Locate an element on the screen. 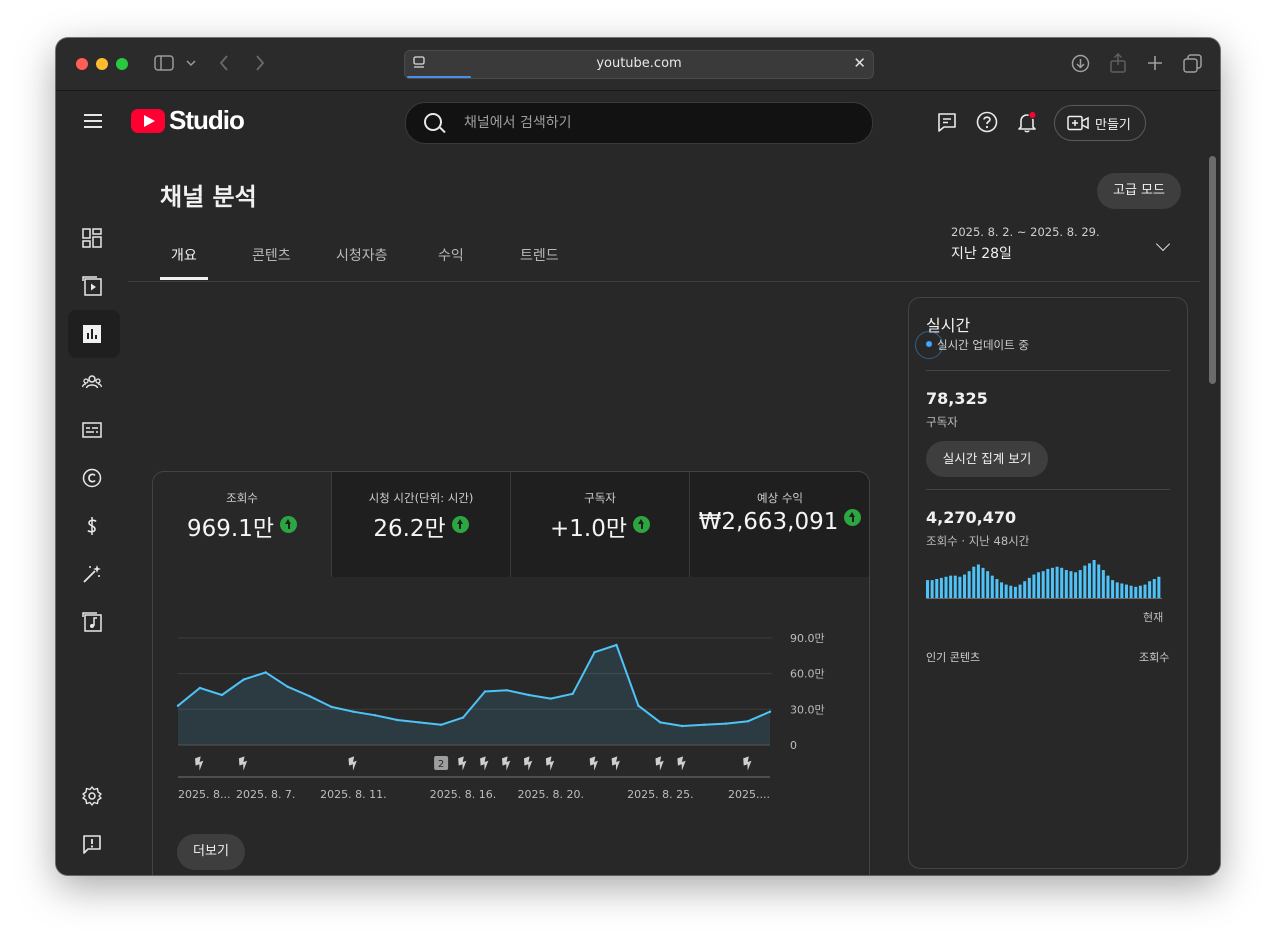 The height and width of the screenshot is (950, 1277). magic-wand-icon is located at coordinates (92, 574).